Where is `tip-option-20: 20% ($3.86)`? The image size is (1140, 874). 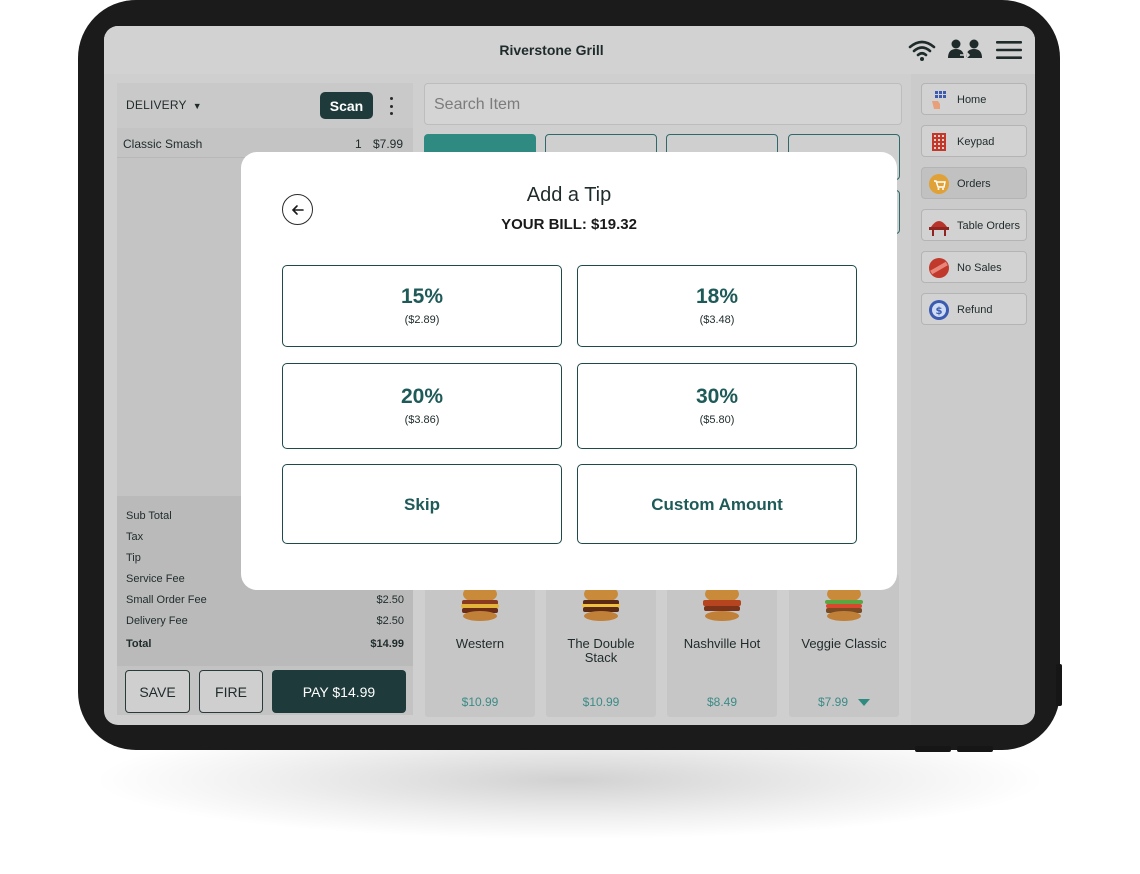 tip-option-20: 20% ($3.86) is located at coordinates (422, 406).